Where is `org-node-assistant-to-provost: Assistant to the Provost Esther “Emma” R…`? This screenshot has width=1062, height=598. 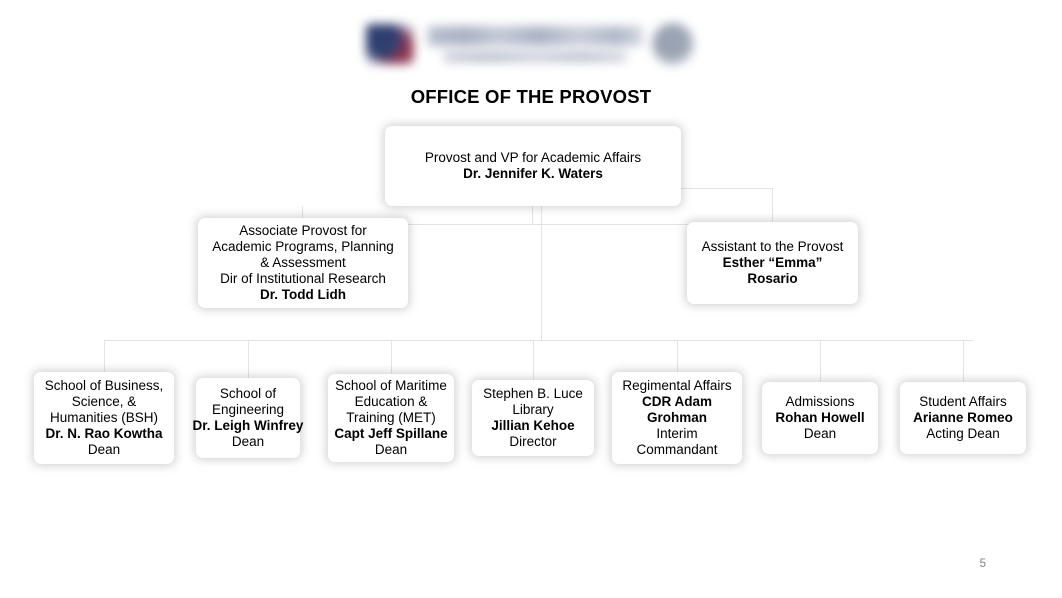 org-node-assistant-to-provost: Assistant to the Provost Esther “Emma” R… is located at coordinates (772, 263).